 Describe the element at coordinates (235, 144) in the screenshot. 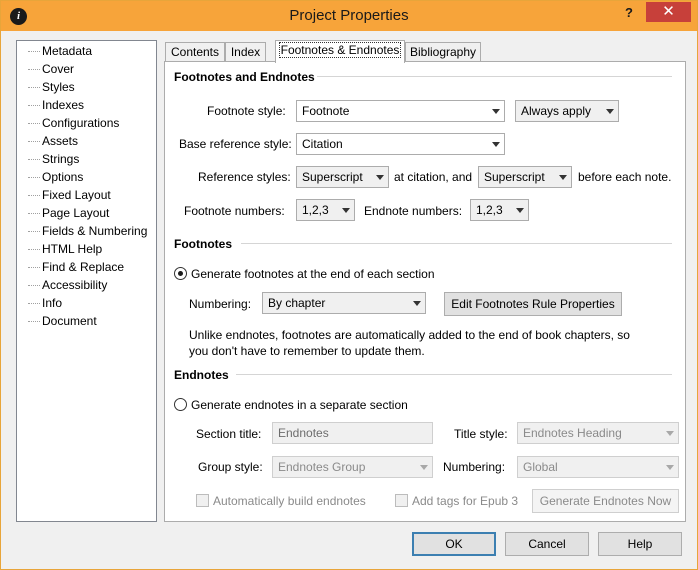

I see `base-reference-style-label: Base reference style:` at that location.